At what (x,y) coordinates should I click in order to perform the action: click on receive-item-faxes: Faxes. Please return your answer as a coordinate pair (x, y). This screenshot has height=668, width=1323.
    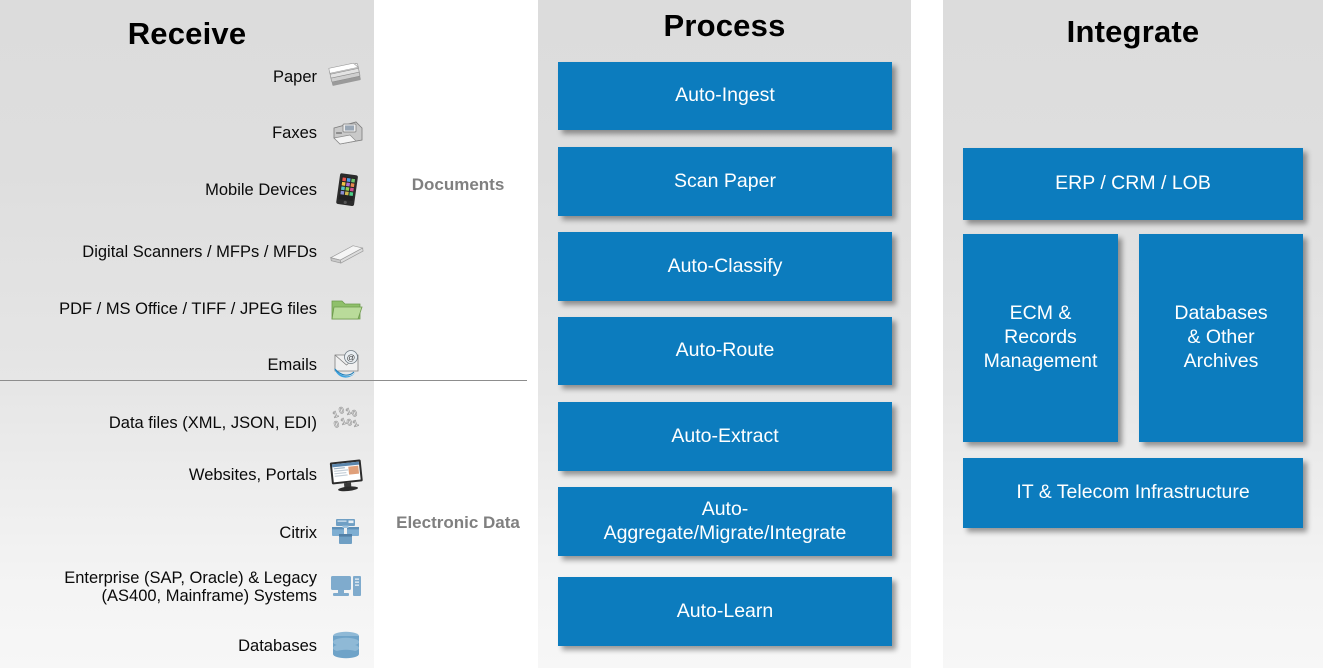
    Looking at the image, I should click on (183, 133).